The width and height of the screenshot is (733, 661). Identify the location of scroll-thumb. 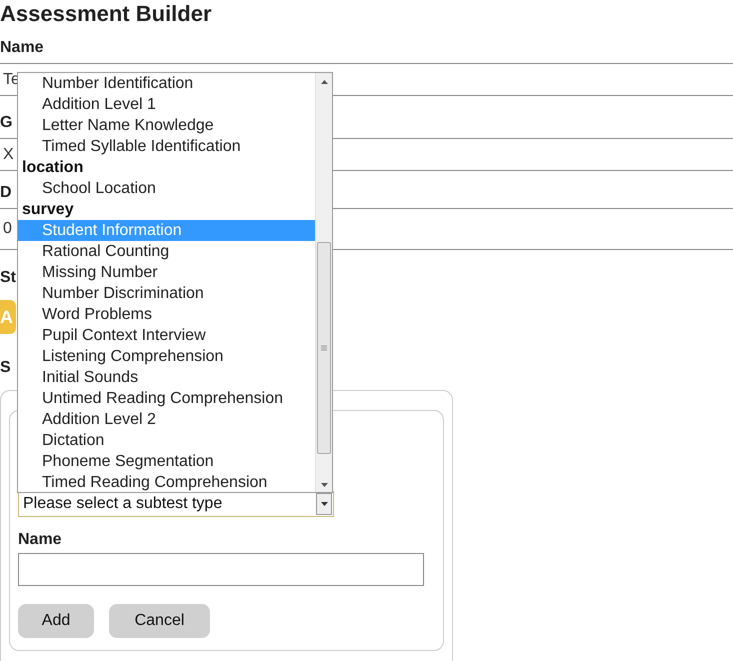
(324, 348).